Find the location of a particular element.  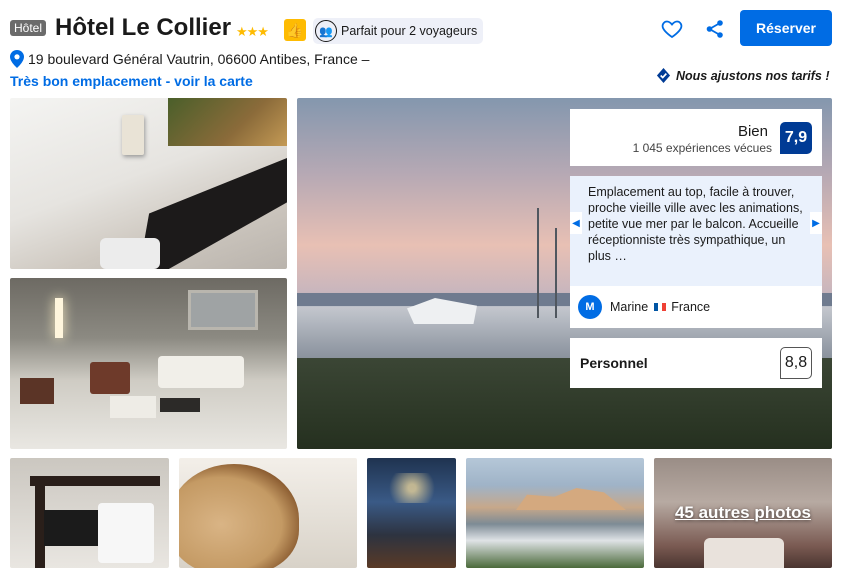

review-author: M Marine France is located at coordinates (696, 307).